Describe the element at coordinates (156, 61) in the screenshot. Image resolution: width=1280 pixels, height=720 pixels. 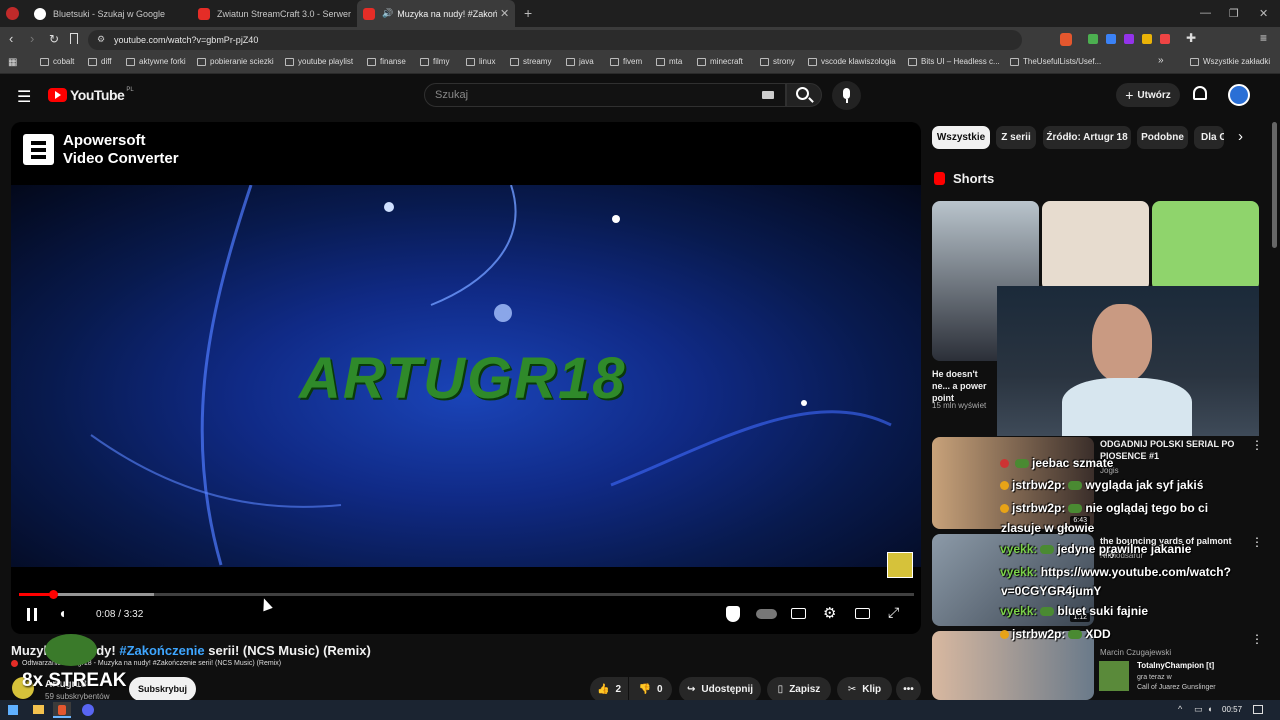
I see `bookmark-item: aktywne forki` at that location.